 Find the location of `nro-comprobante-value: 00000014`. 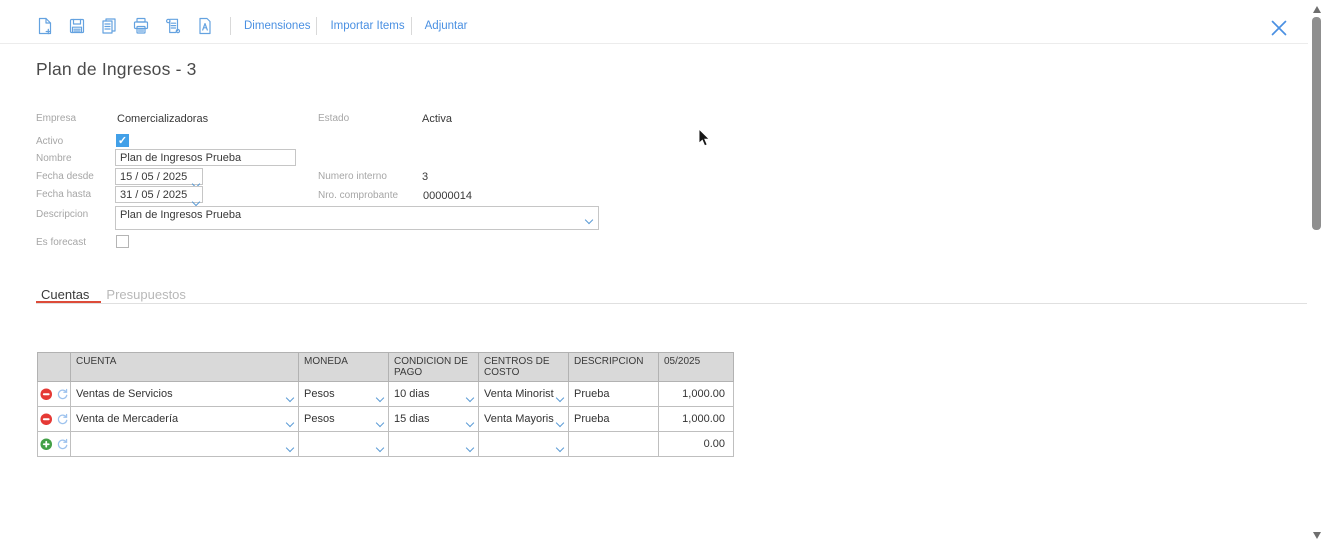

nro-comprobante-value: 00000014 is located at coordinates (447, 196).